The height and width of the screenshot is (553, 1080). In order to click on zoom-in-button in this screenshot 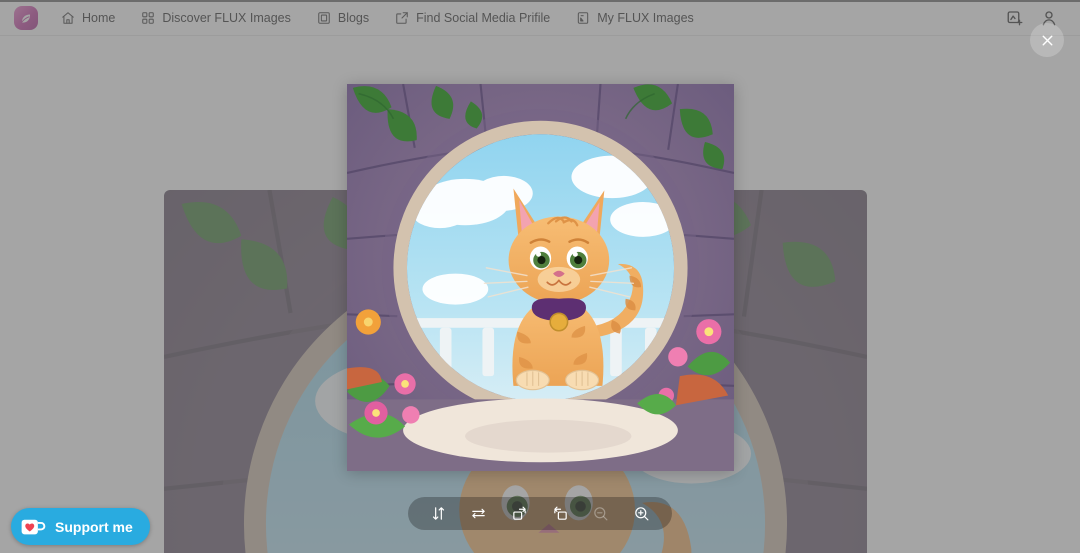, I will do `click(642, 514)`.